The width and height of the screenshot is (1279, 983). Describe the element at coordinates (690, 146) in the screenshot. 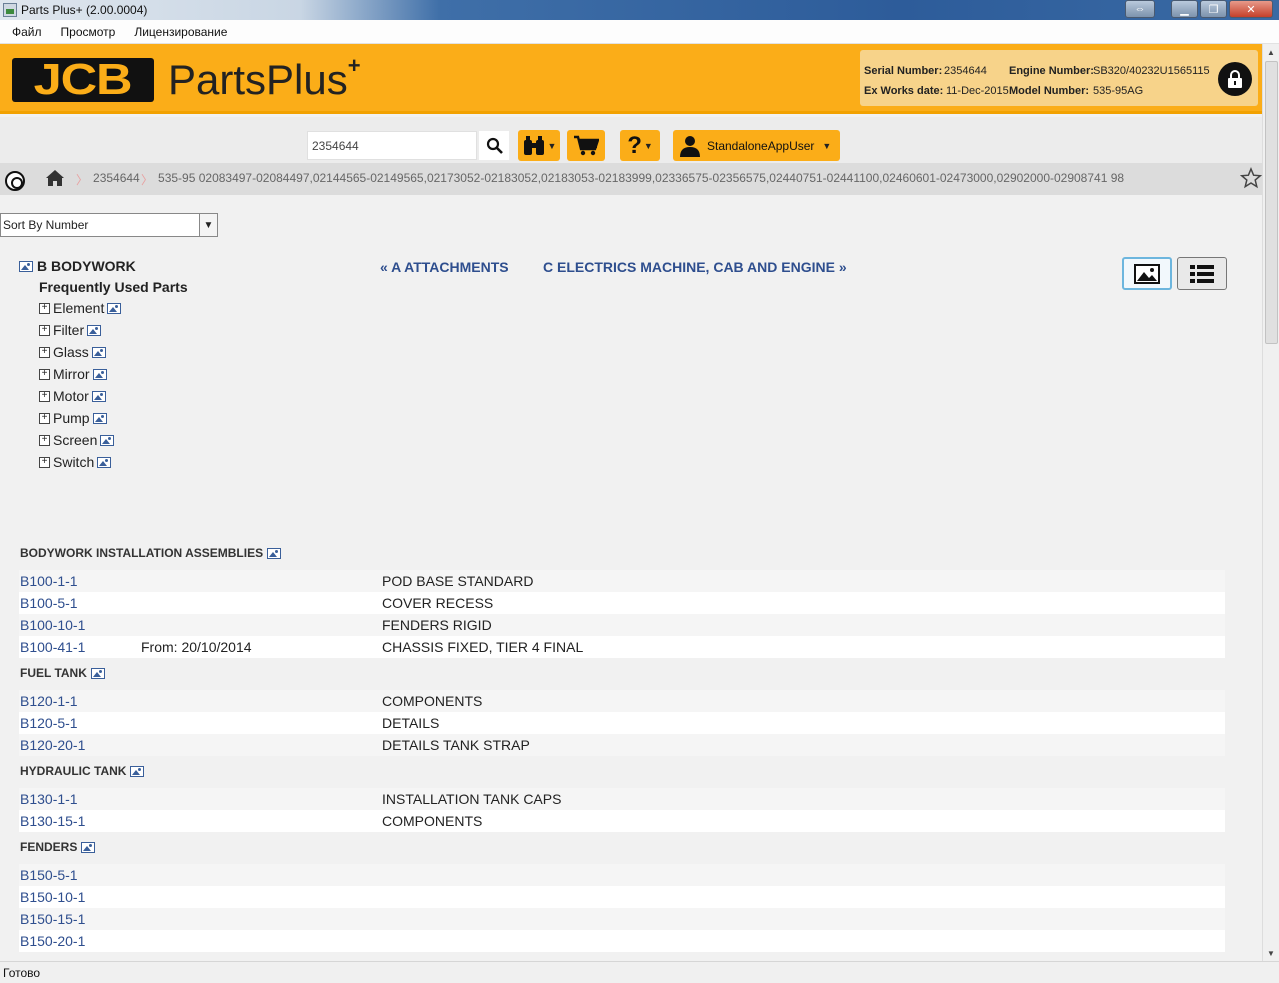

I see `user-icon` at that location.